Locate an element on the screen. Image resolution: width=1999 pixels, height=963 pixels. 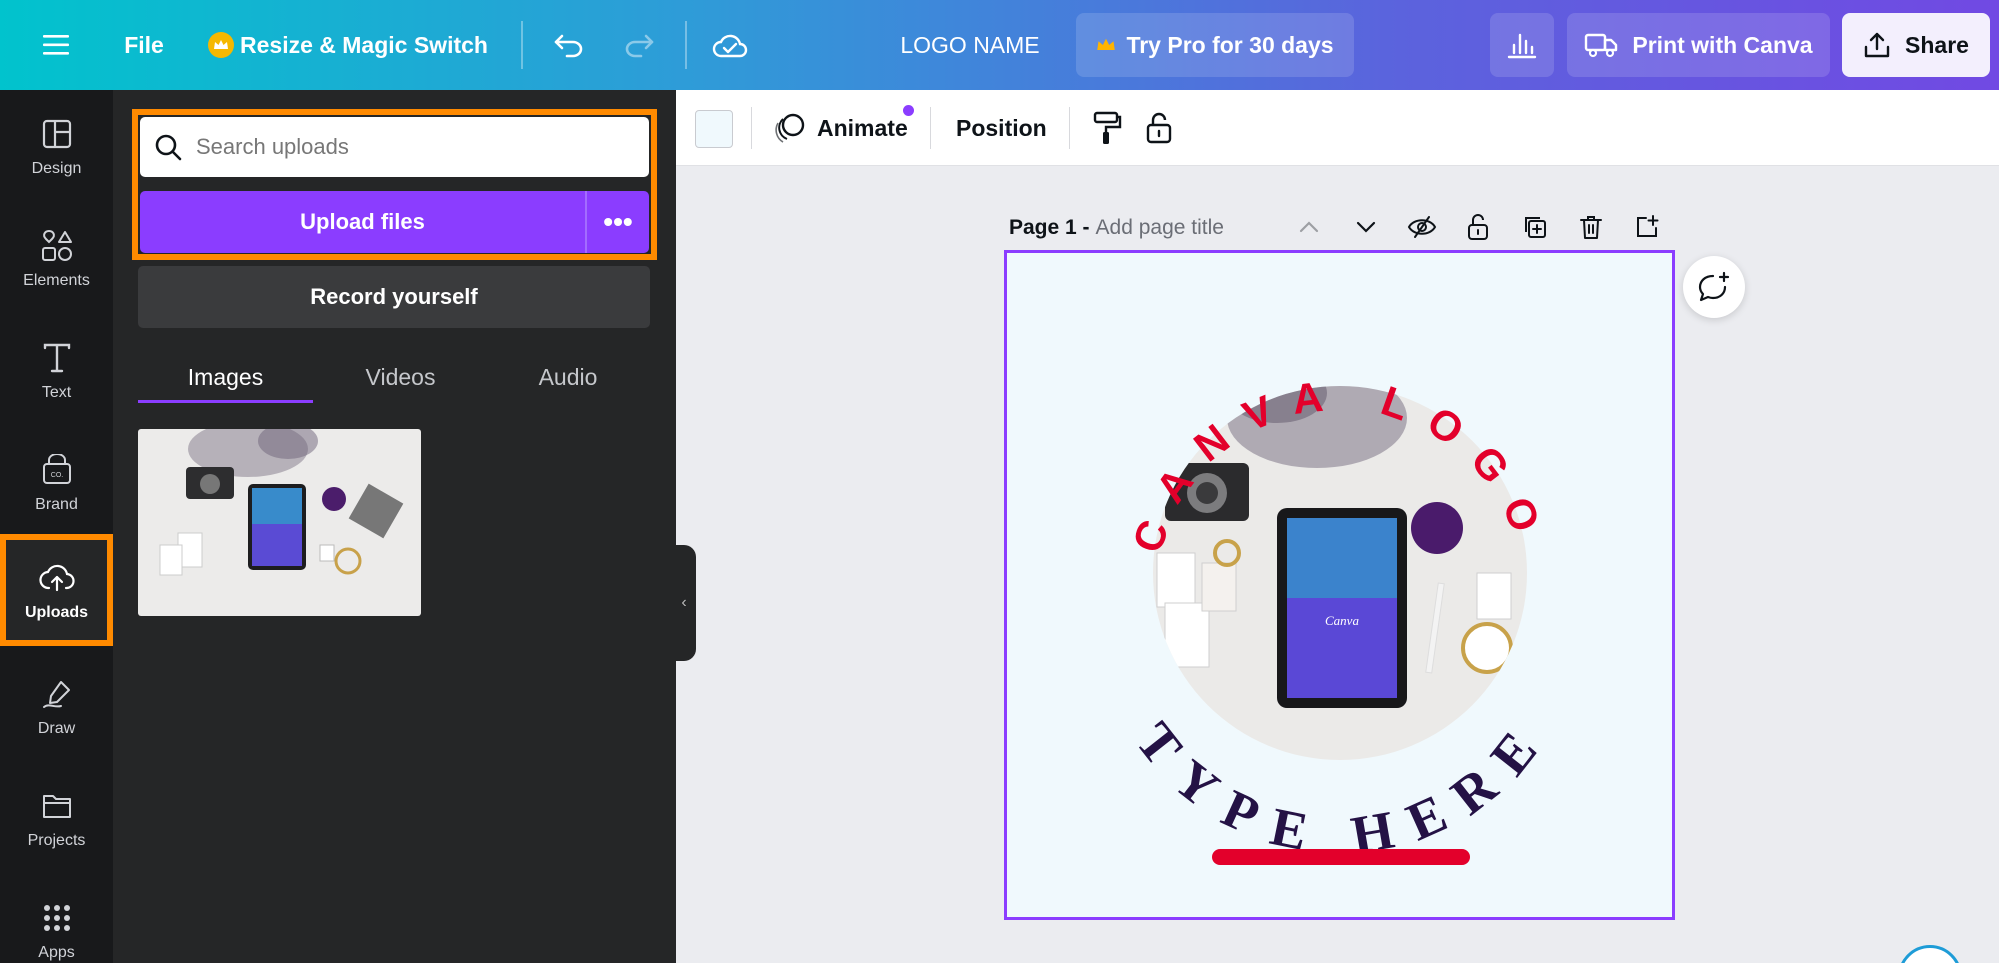
rail-label: Text is located at coordinates (56, 392).